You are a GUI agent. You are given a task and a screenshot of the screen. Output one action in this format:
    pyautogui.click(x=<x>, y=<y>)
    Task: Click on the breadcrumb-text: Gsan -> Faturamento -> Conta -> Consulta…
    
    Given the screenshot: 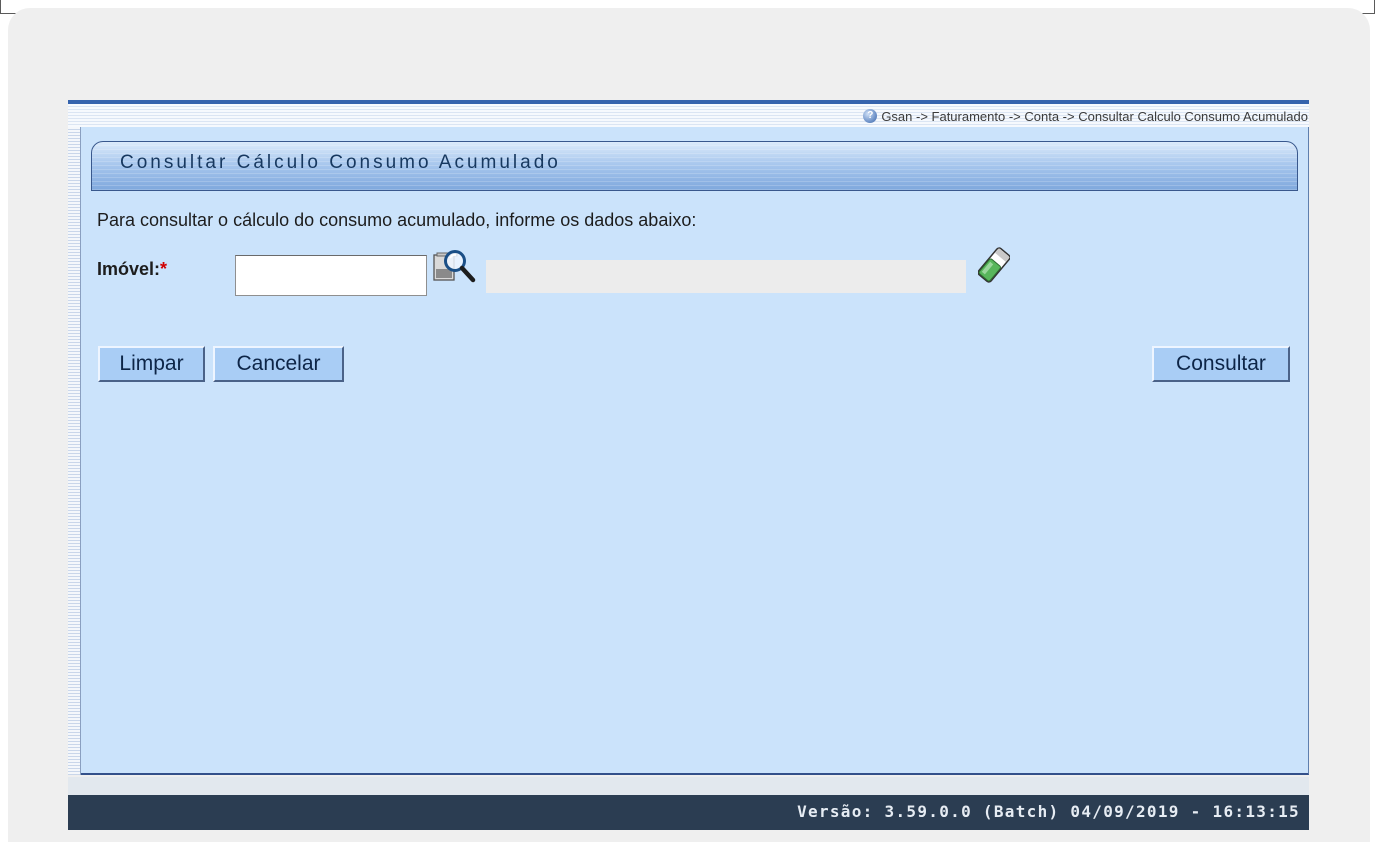 What is the action you would take?
    pyautogui.click(x=1094, y=116)
    